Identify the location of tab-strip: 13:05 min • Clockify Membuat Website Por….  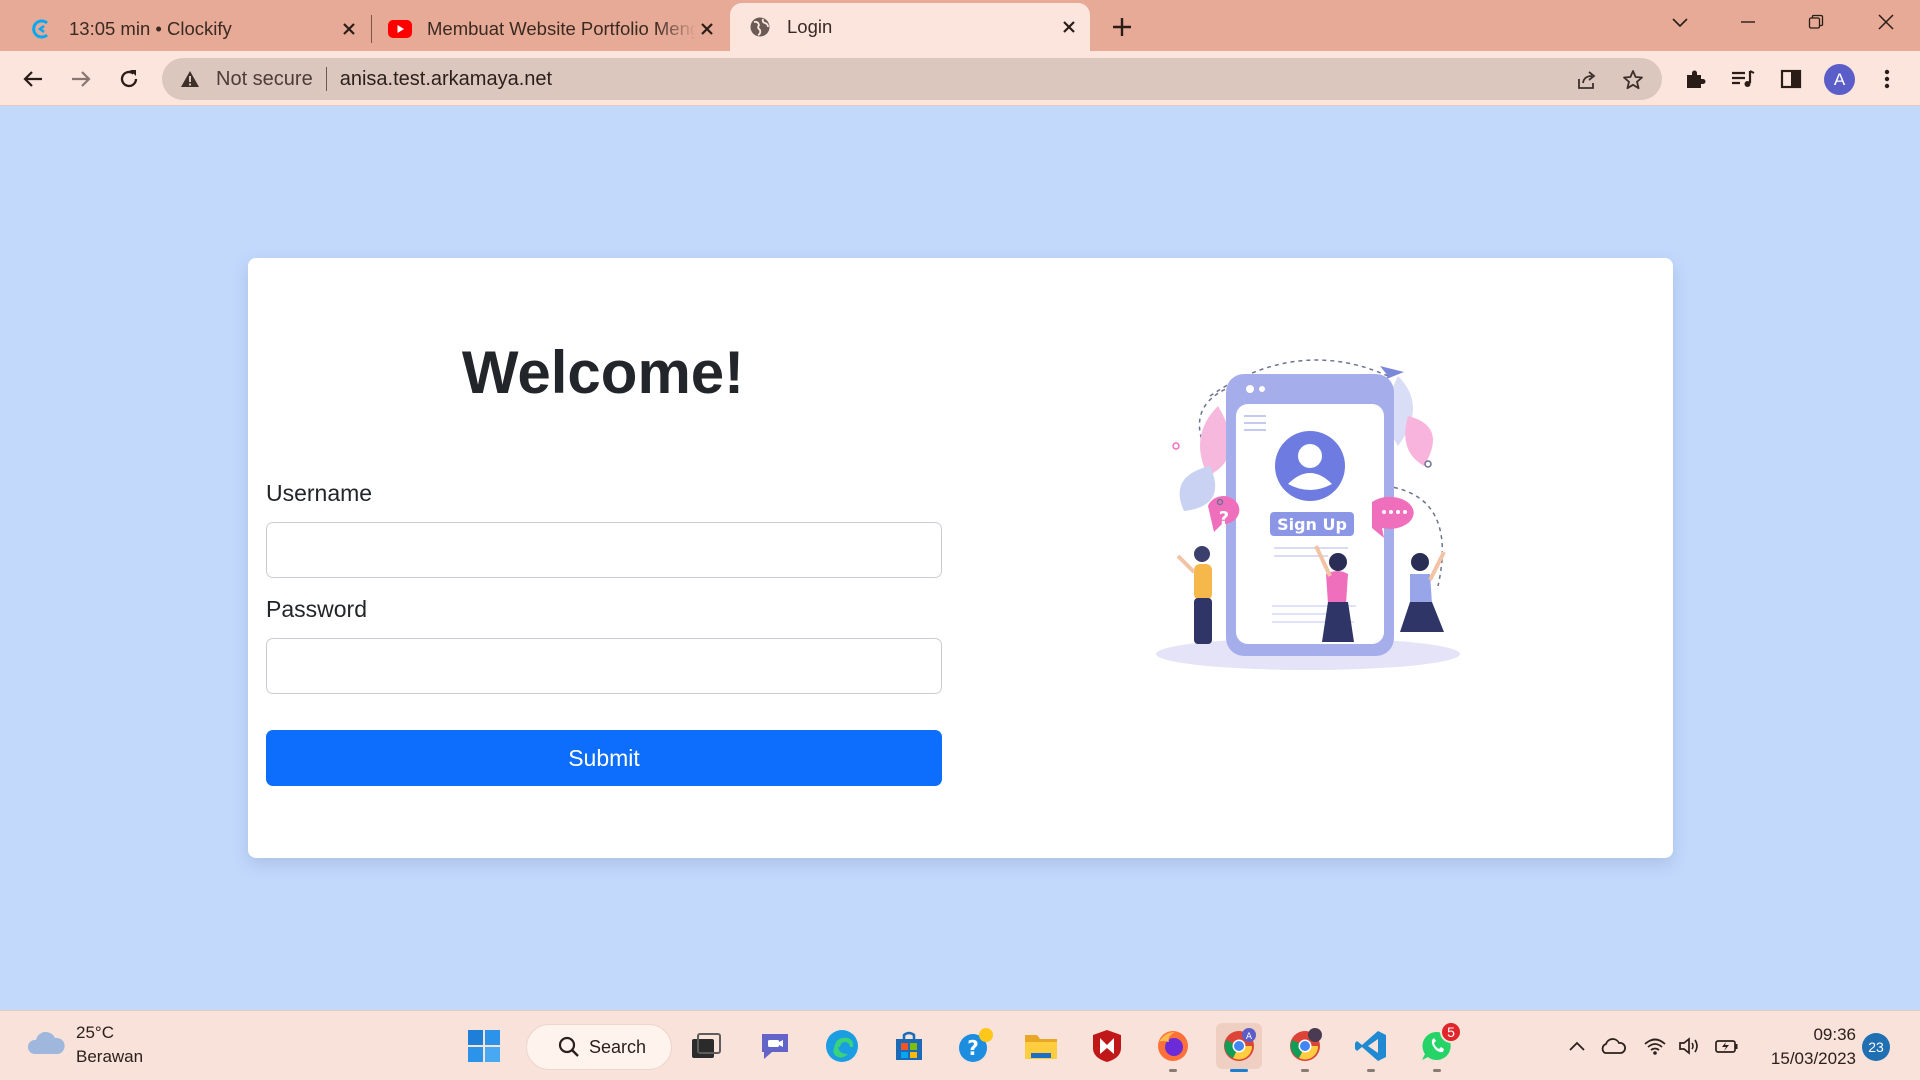
(960, 25).